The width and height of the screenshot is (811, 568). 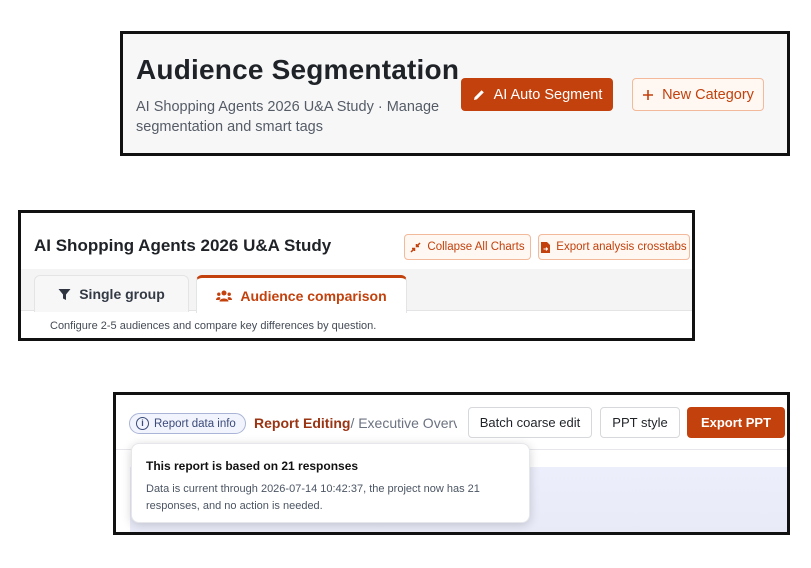 I want to click on pencil-icon, so click(x=479, y=95).